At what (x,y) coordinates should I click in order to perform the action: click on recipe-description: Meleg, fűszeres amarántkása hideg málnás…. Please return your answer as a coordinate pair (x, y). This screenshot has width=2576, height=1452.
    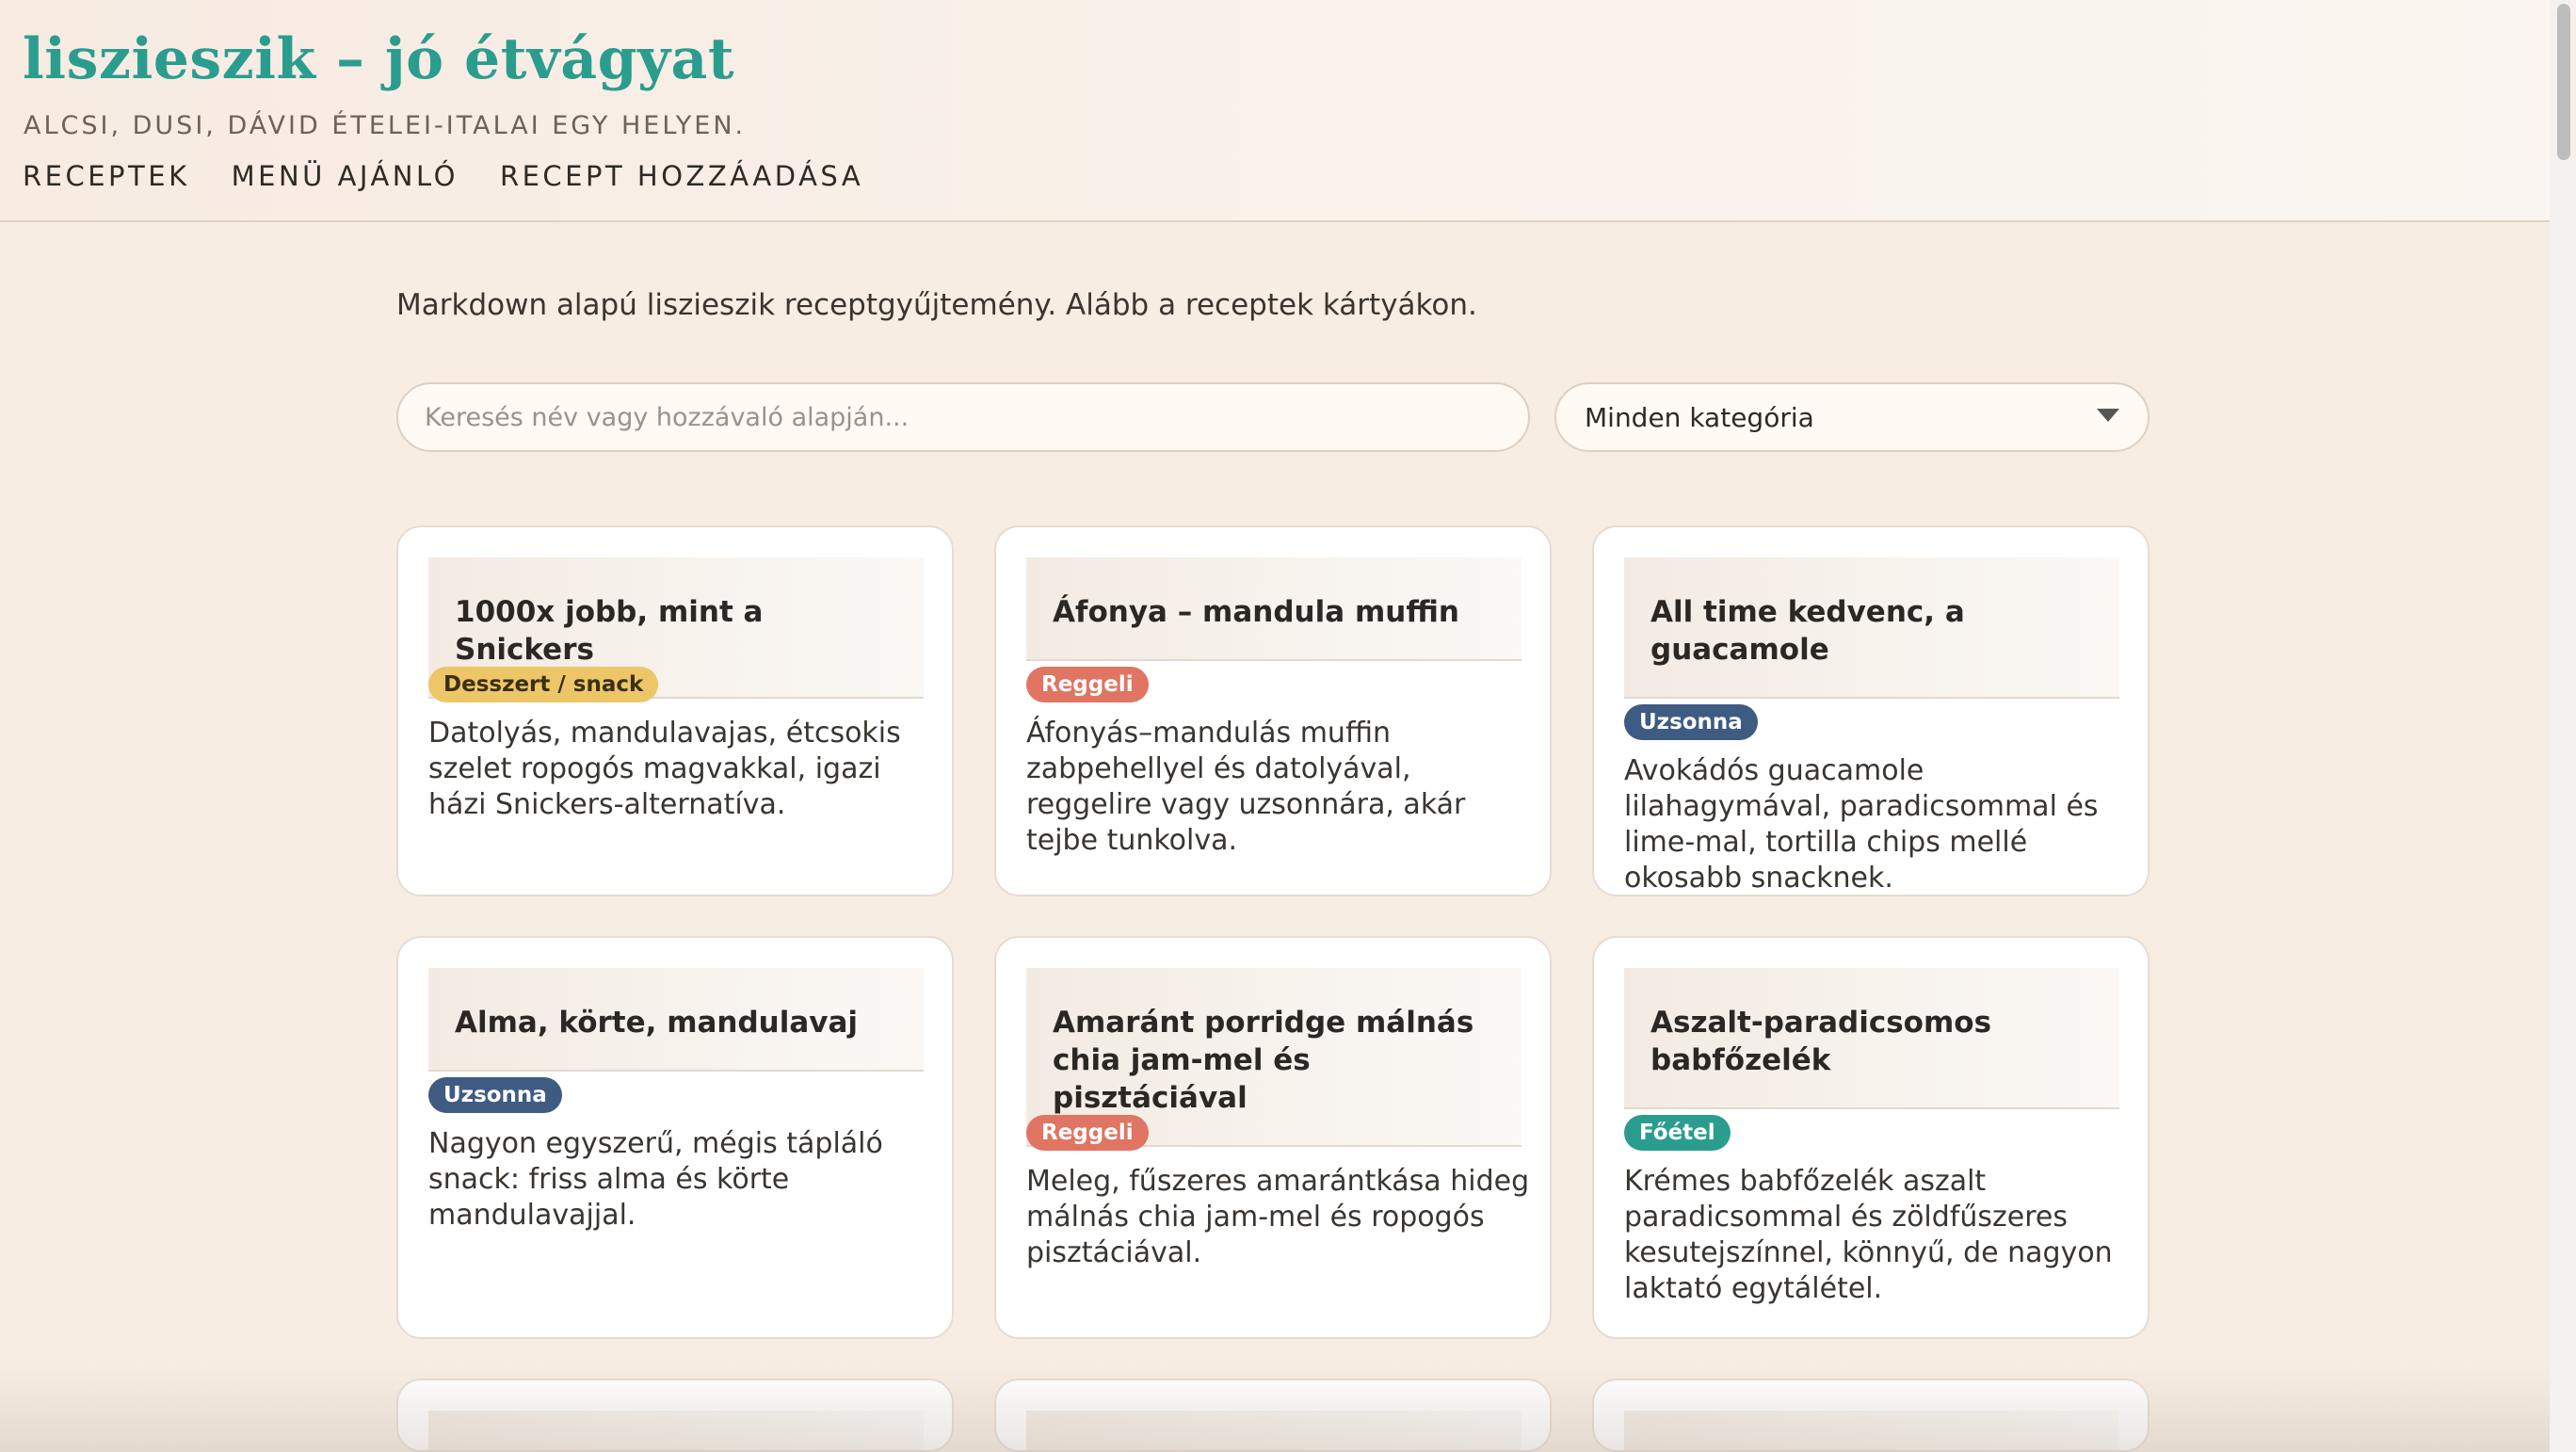
    Looking at the image, I should click on (1278, 1217).